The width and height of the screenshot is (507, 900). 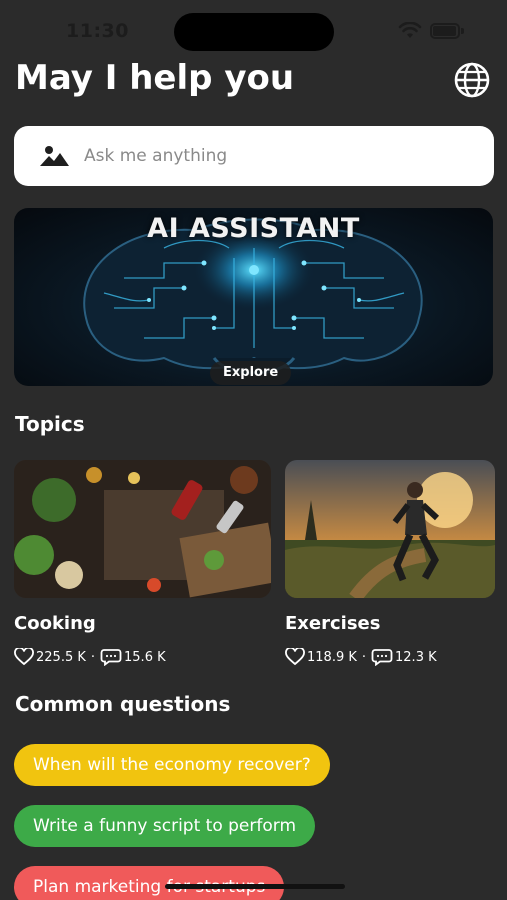 What do you see at coordinates (333, 623) in the screenshot?
I see `topic-name: Exercises` at bounding box center [333, 623].